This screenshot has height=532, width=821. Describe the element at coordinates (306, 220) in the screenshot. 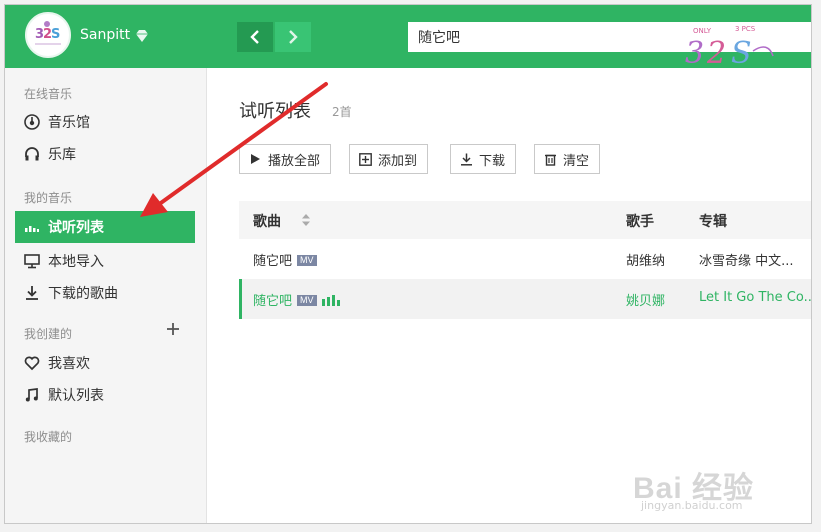

I see `sort-icon` at that location.